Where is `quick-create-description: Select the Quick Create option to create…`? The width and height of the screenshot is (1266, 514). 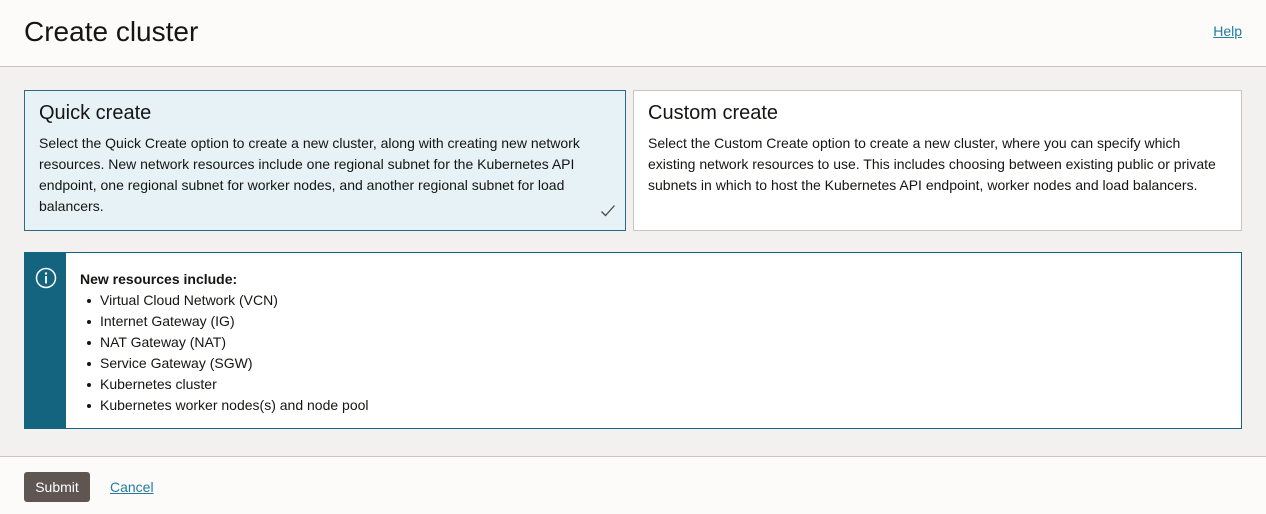 quick-create-description: Select the Quick Create option to create… is located at coordinates (309, 174).